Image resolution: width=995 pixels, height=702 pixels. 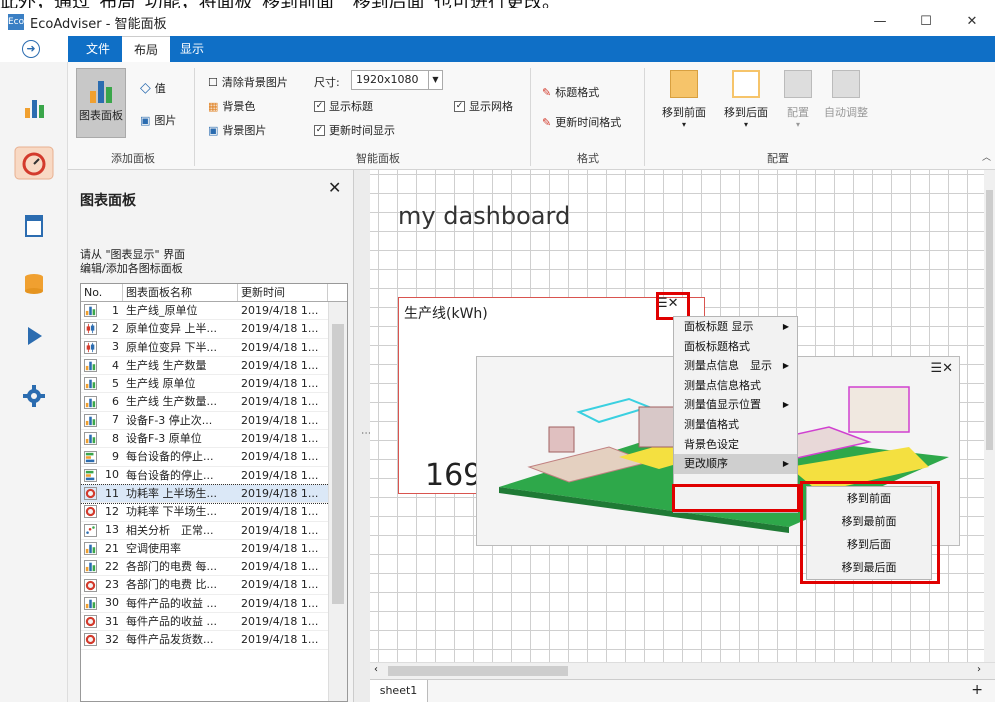 What do you see at coordinates (98, 49) in the screenshot?
I see `tab-file: 文件` at bounding box center [98, 49].